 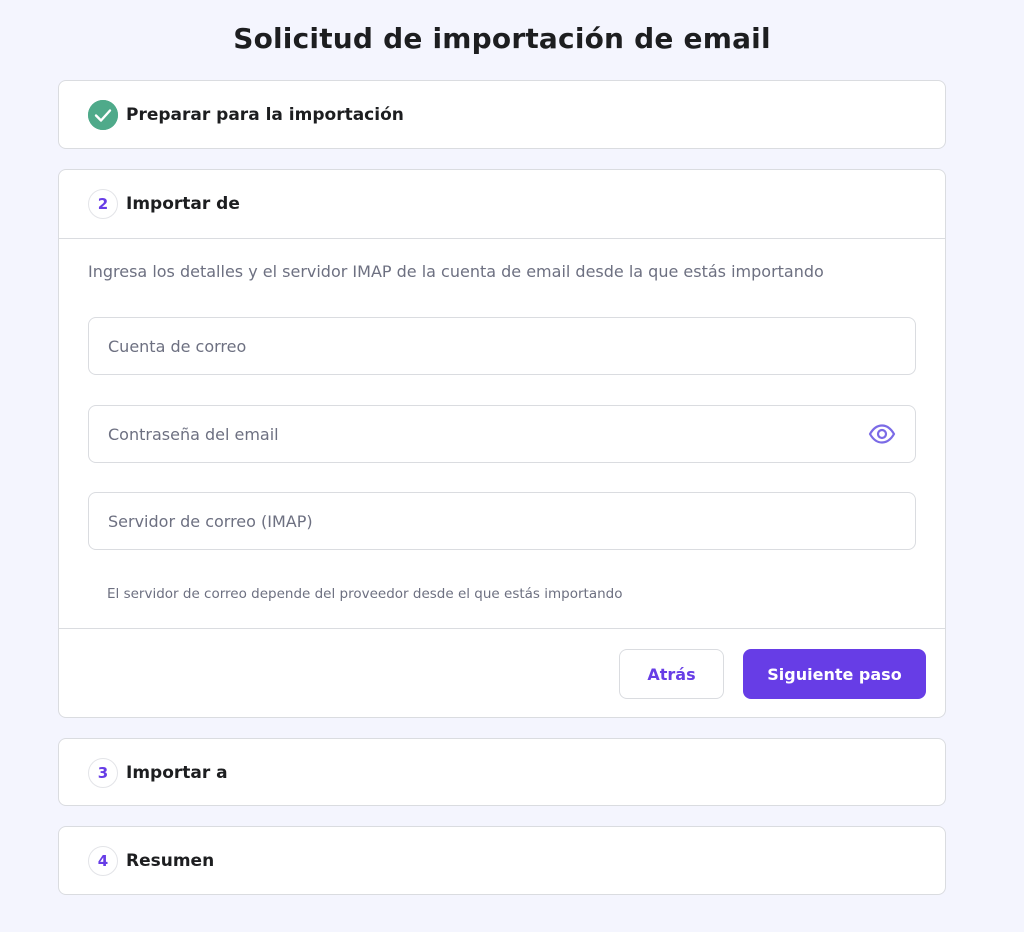 What do you see at coordinates (488, 434) in the screenshot?
I see `email-password-input` at bounding box center [488, 434].